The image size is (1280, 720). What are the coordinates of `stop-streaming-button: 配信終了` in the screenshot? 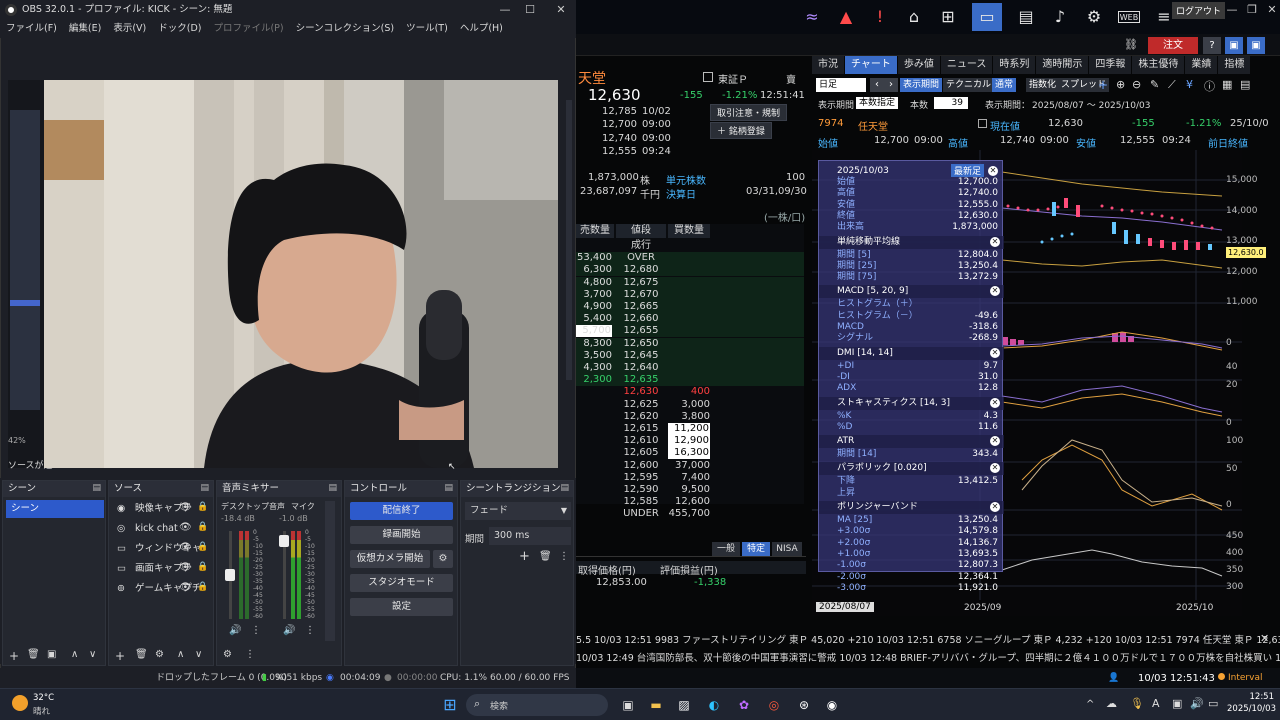 It's located at (401, 511).